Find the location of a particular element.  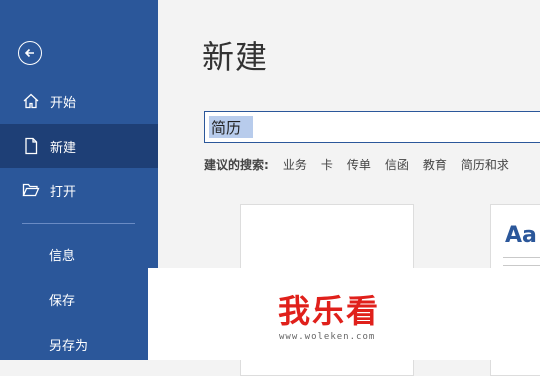

watermark-logo: 我乐看 is located at coordinates (329, 311).